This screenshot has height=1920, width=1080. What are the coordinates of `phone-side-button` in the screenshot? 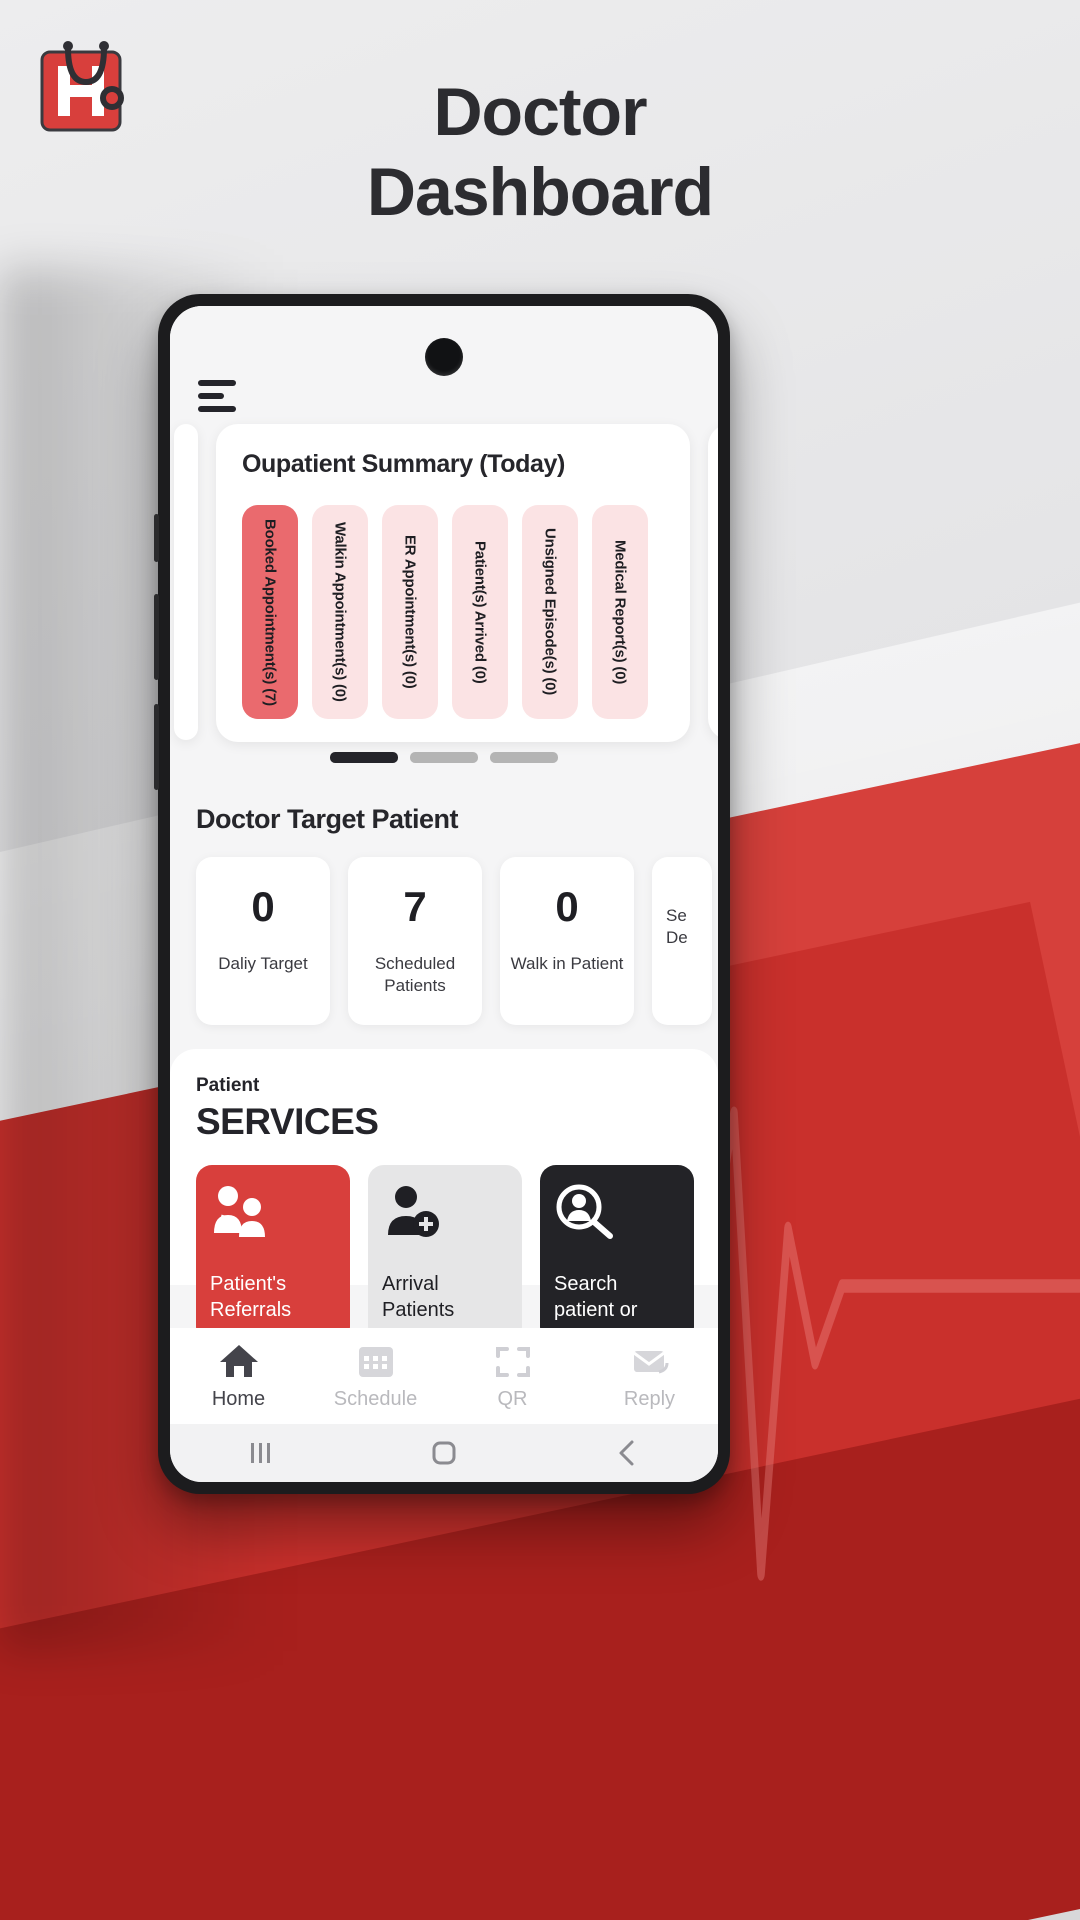 It's located at (156, 538).